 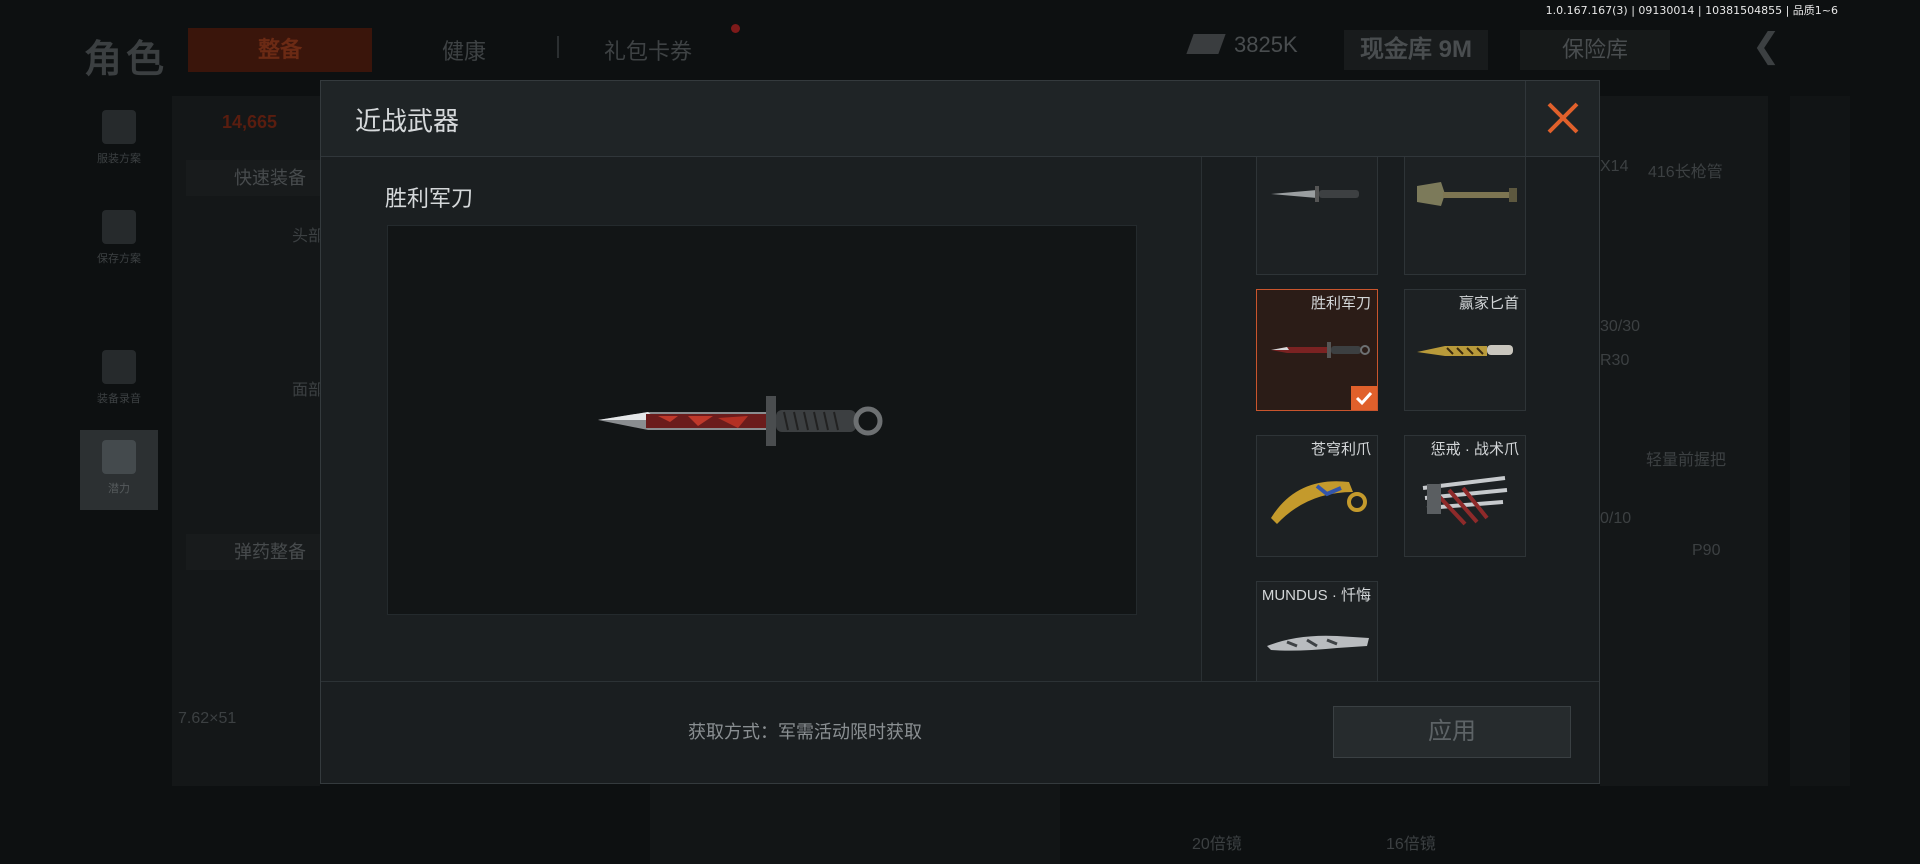 What do you see at coordinates (119, 399) in the screenshot?
I see `bg-side-label: 装备录音` at bounding box center [119, 399].